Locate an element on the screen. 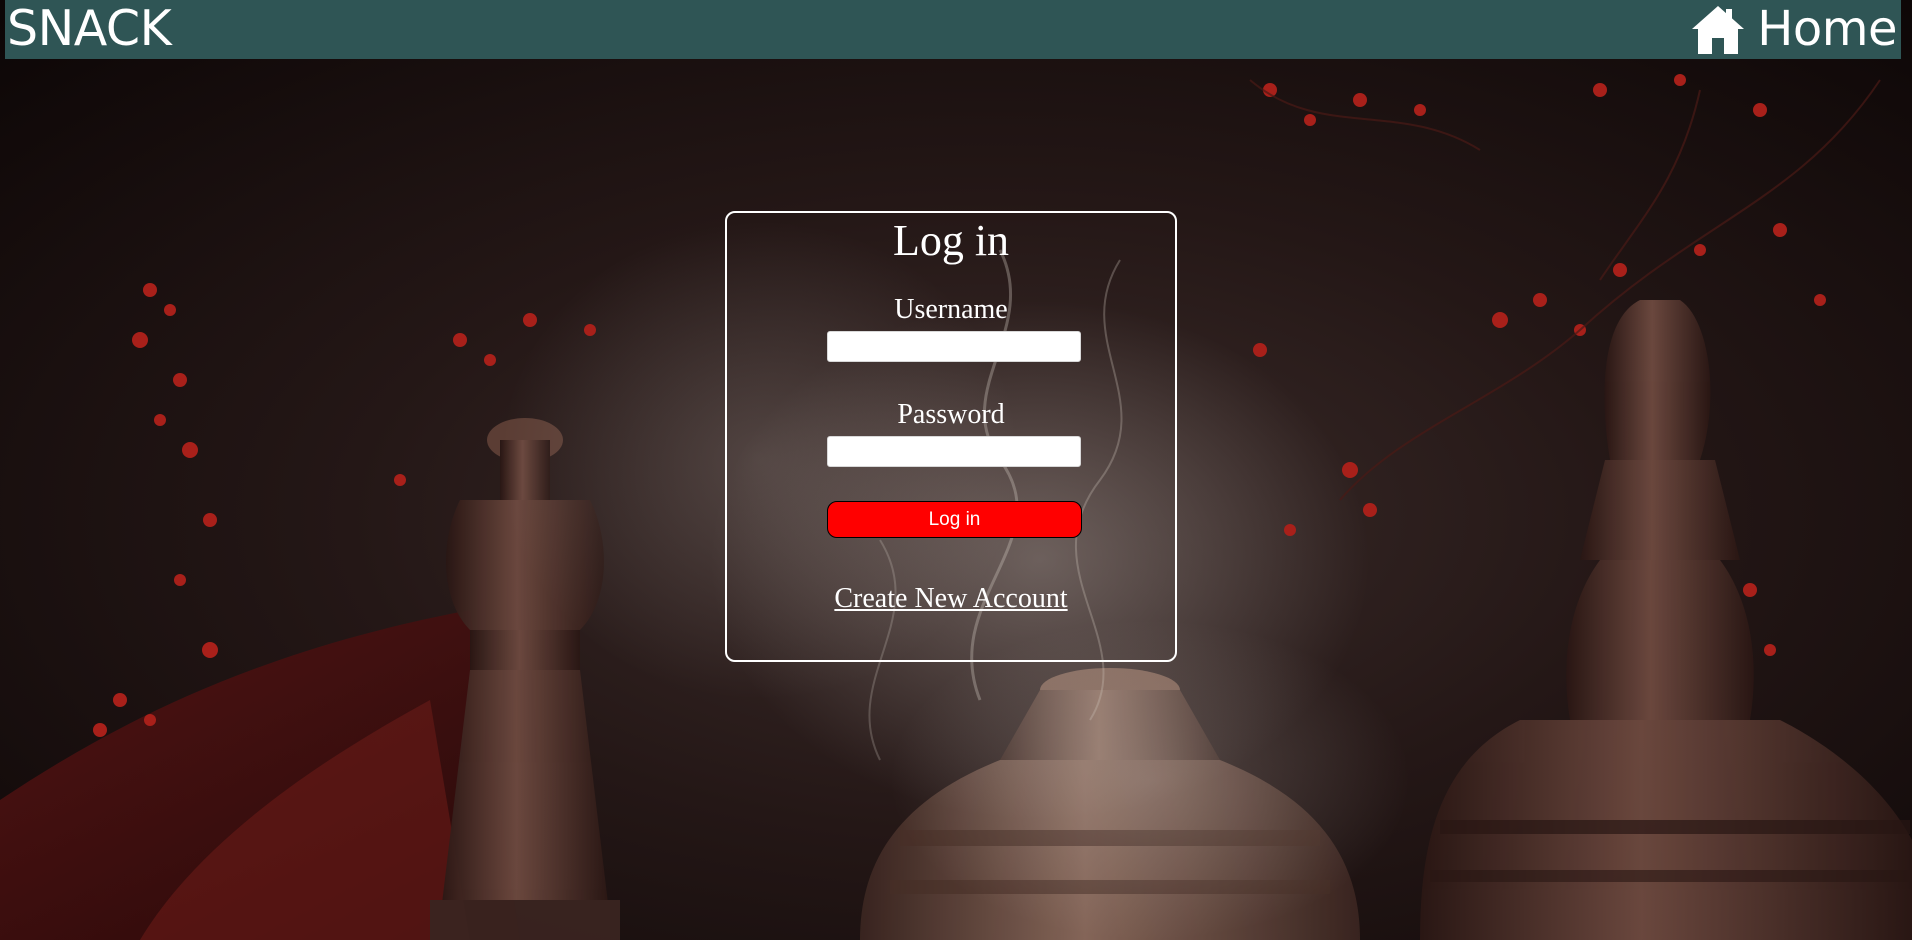 The image size is (1912, 940). login-title: Log in is located at coordinates (951, 240).